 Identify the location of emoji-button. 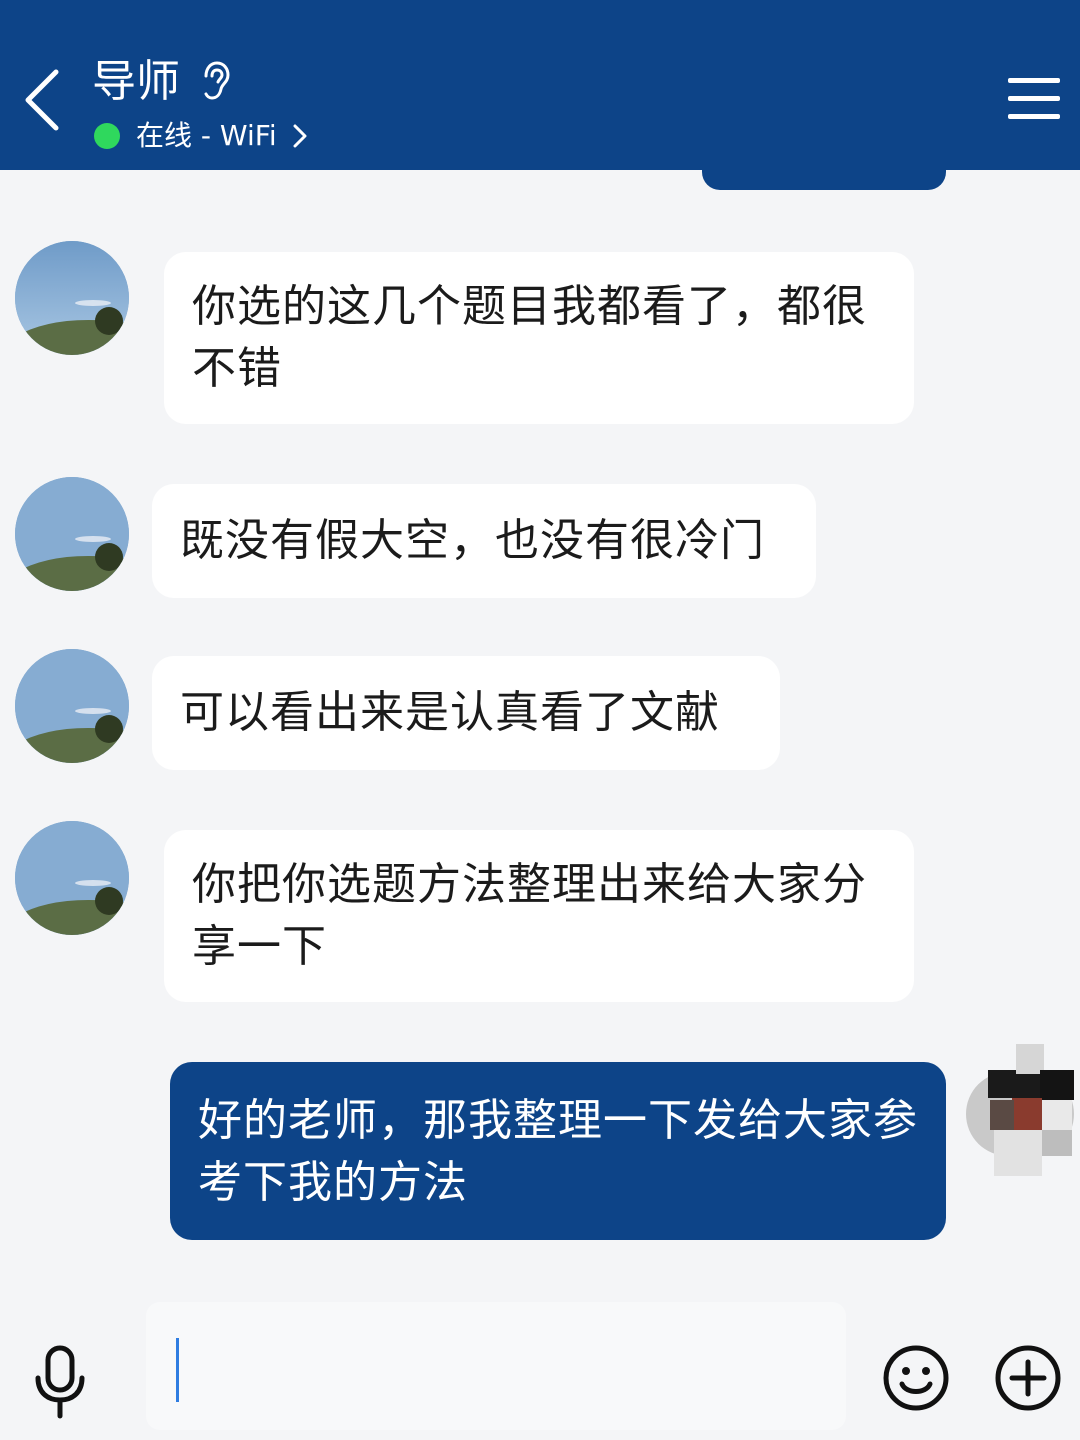
(916, 1378).